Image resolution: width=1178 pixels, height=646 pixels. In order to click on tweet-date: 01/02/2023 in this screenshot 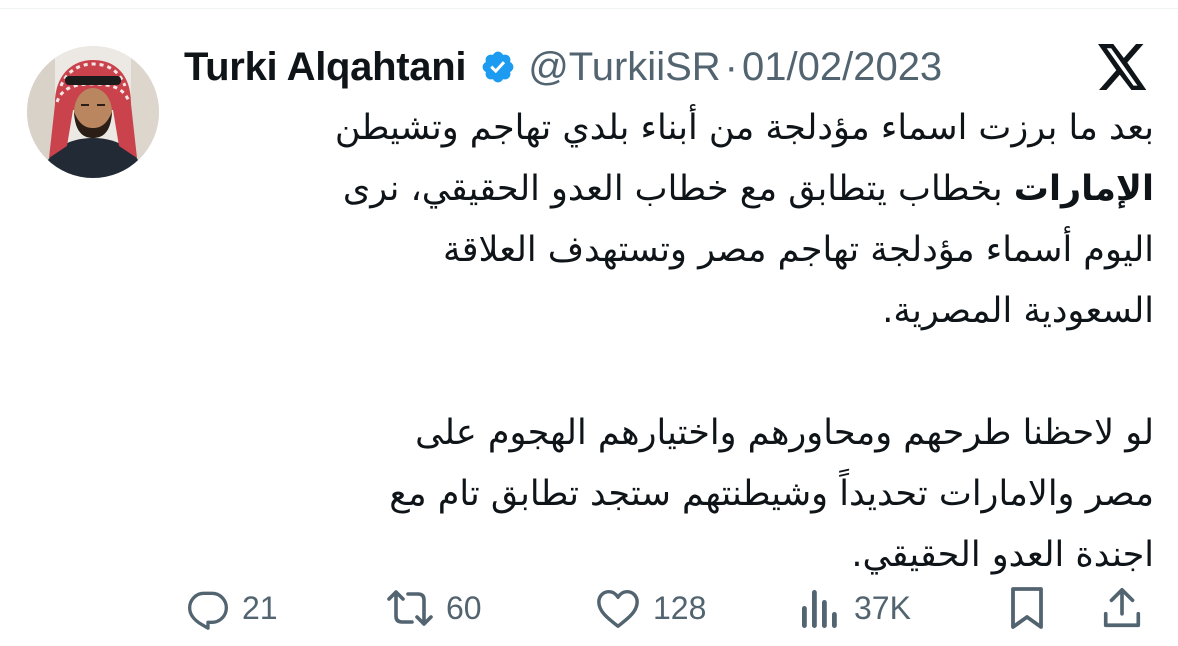, I will do `click(842, 67)`.